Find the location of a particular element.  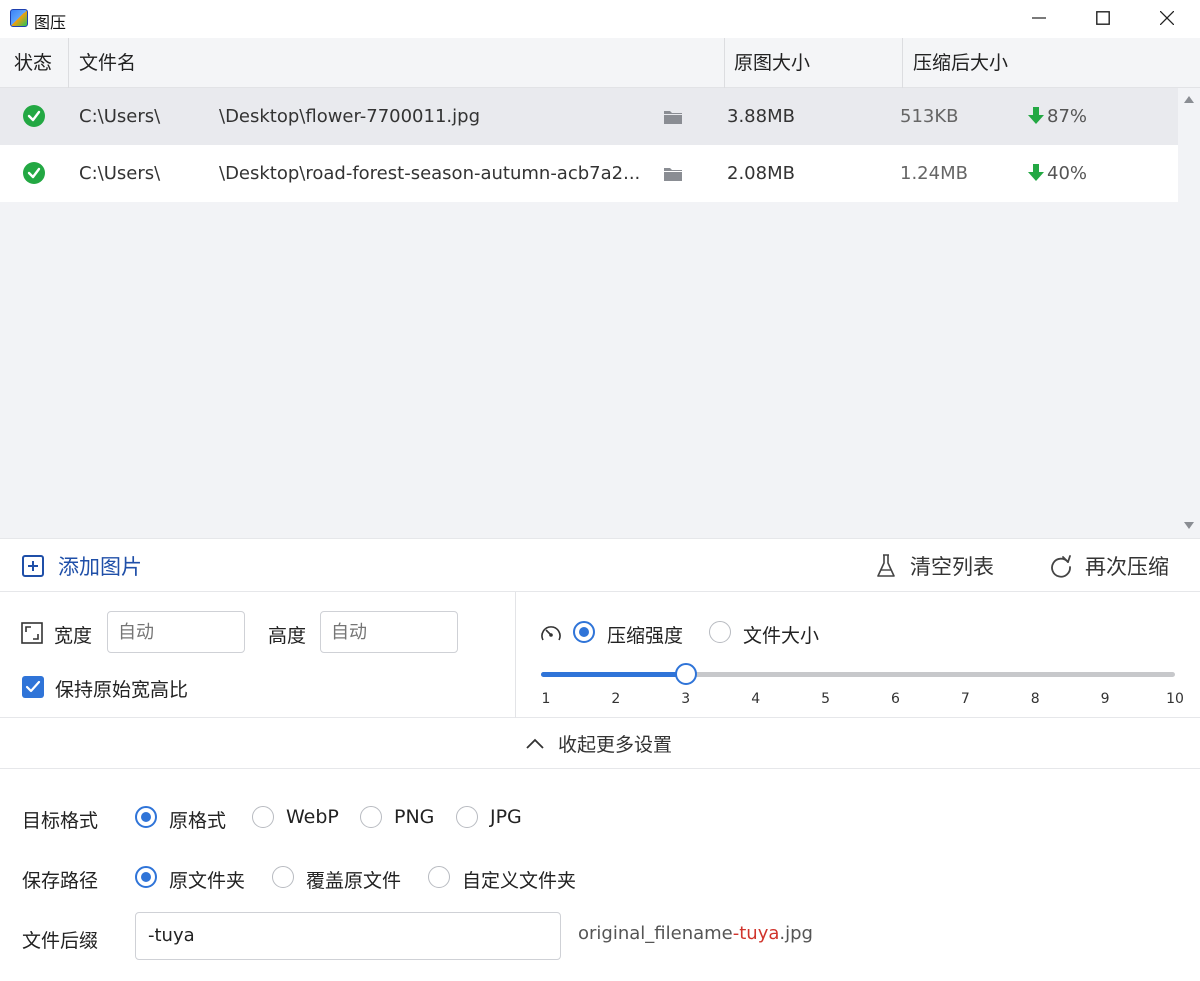

width-input is located at coordinates (176, 632).